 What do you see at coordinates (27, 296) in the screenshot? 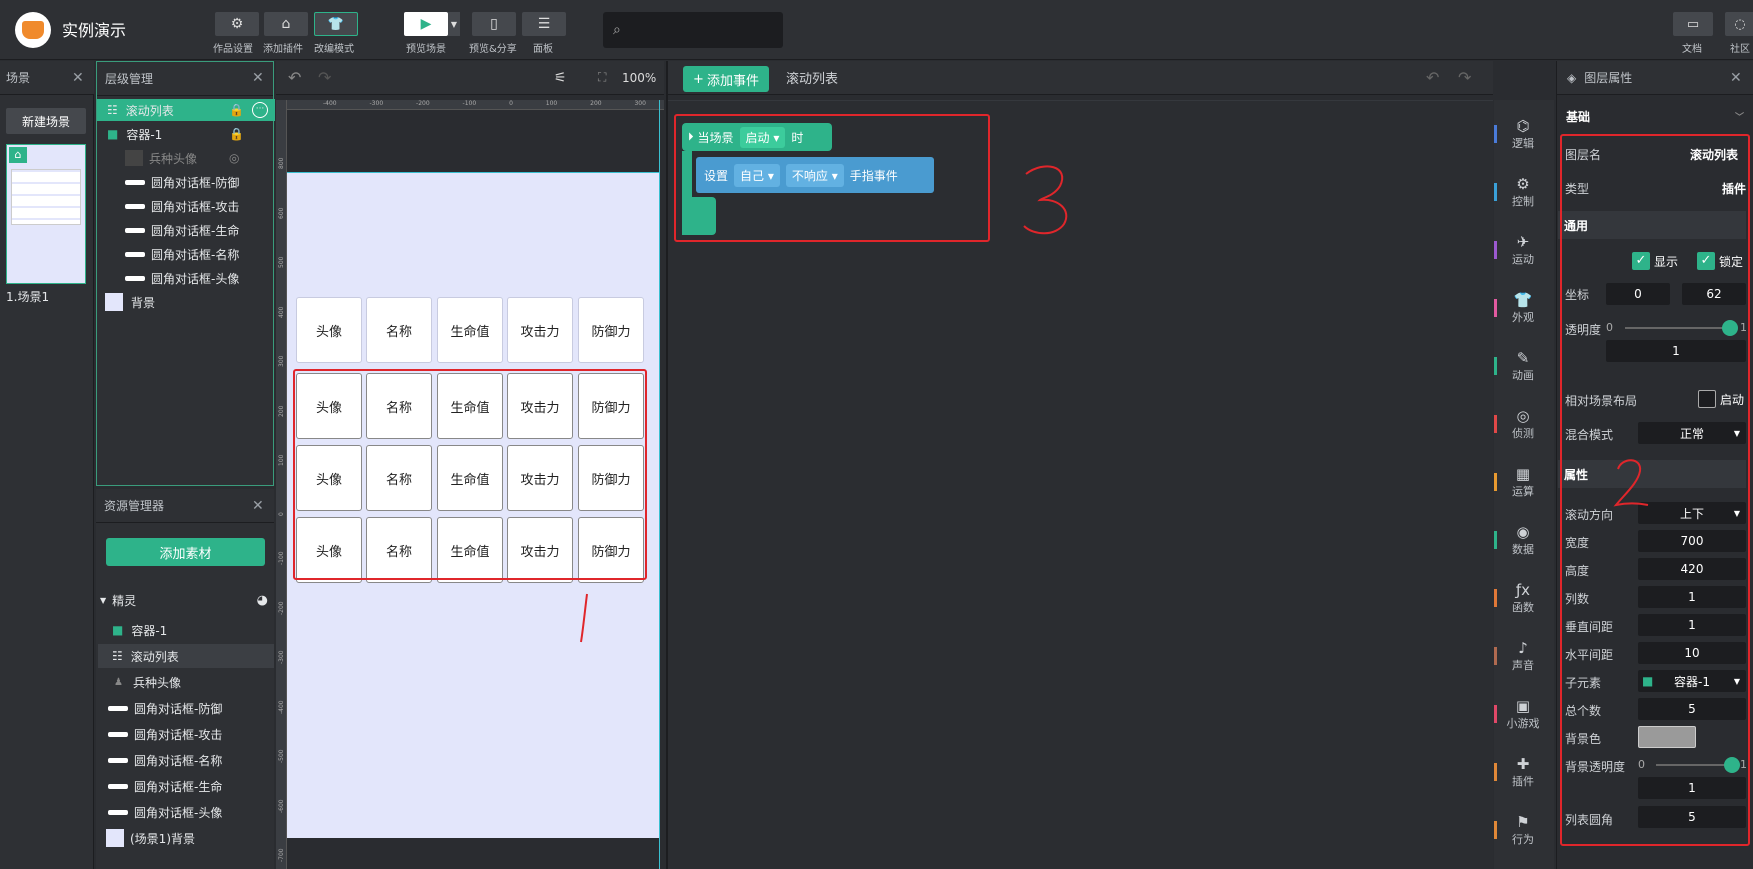
I see `scene-name: 1.场景1` at bounding box center [27, 296].